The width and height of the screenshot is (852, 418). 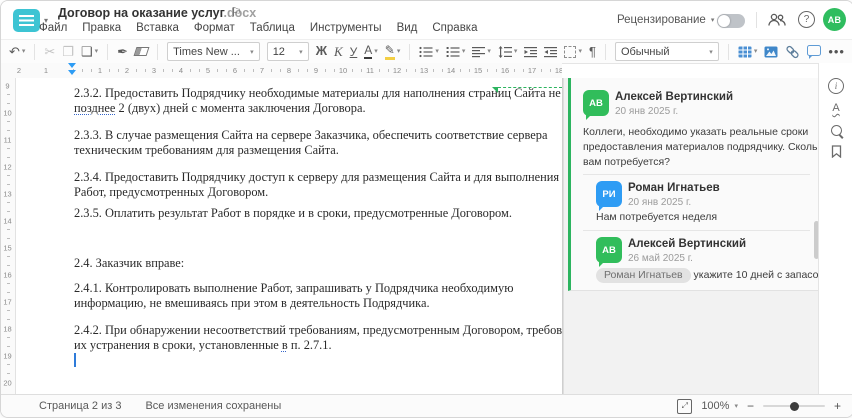 I want to click on format-painter-button: ✒, so click(x=122, y=51).